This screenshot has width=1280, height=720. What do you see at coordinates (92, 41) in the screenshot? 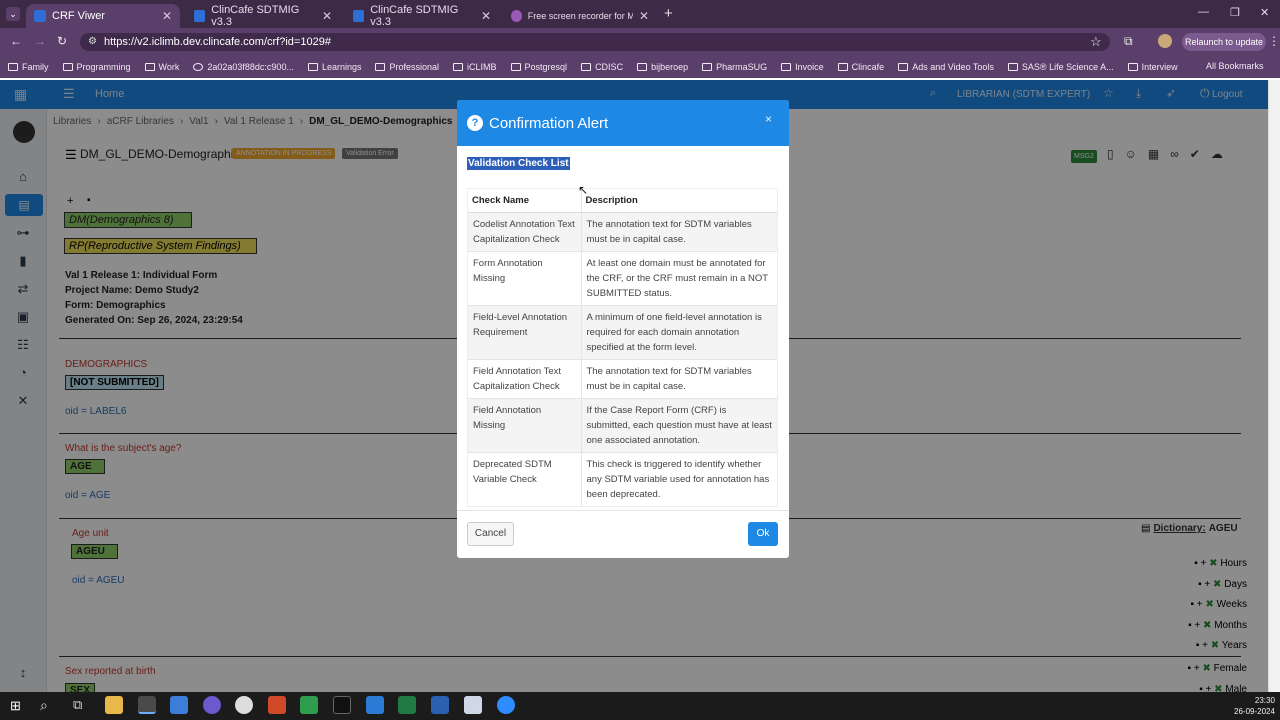
I see `site-info-icon: ⚙` at bounding box center [92, 41].